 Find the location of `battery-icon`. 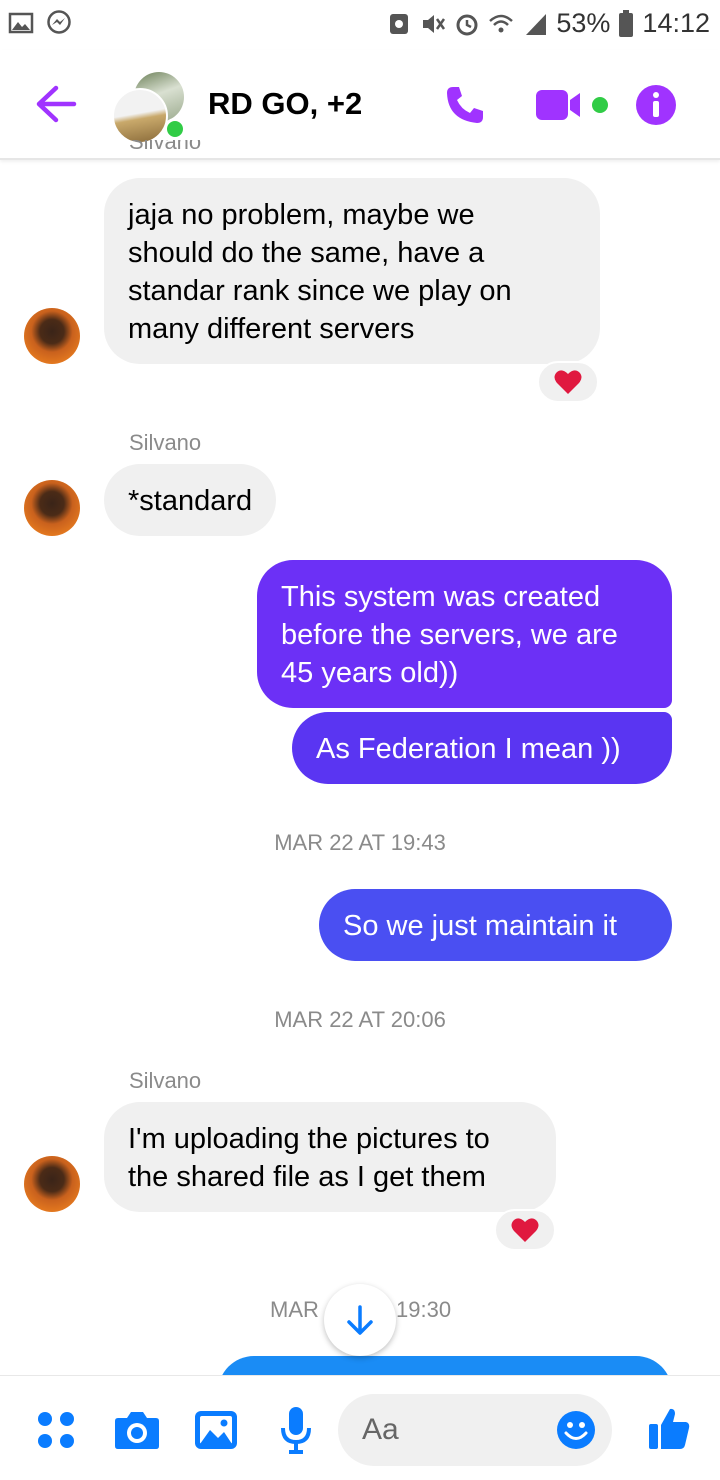

battery-icon is located at coordinates (626, 23).